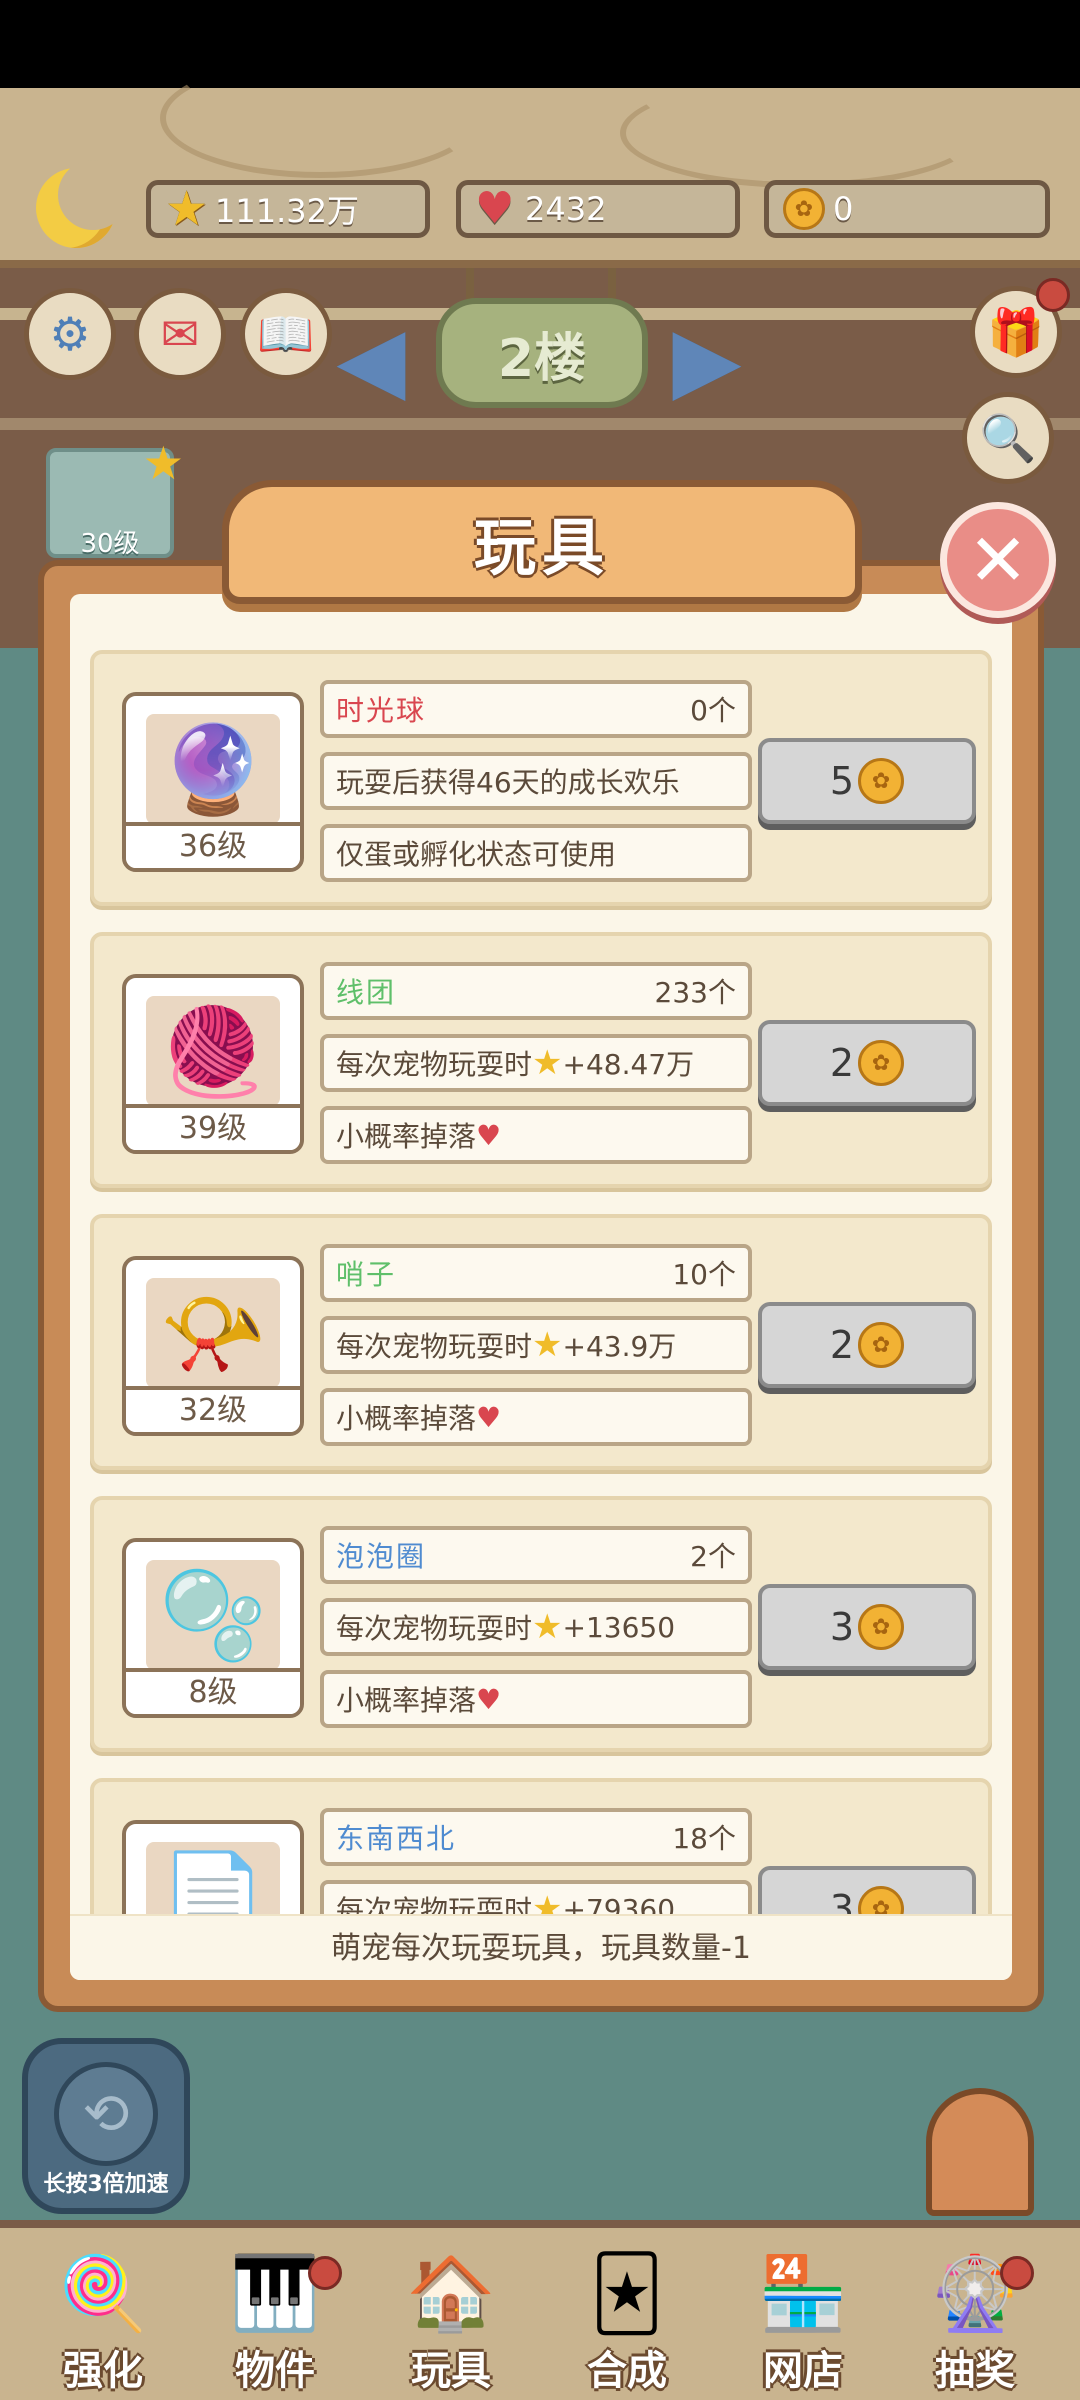 Image resolution: width=1080 pixels, height=2400 pixels. I want to click on buy-price: 5, so click(842, 781).